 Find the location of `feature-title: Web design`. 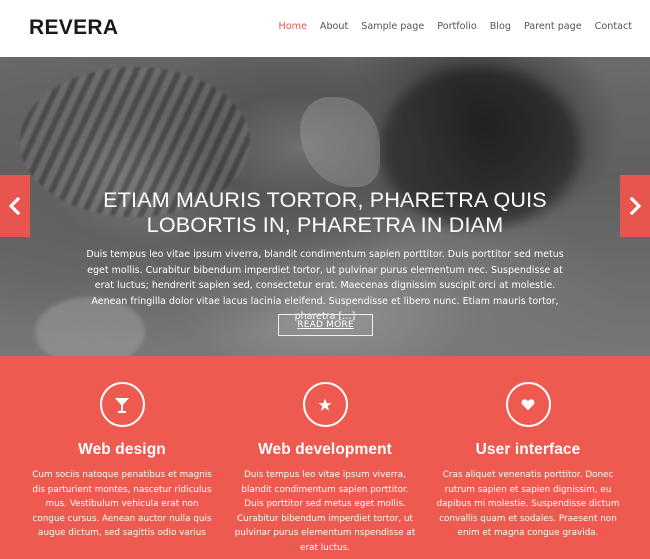

feature-title: Web design is located at coordinates (122, 449).